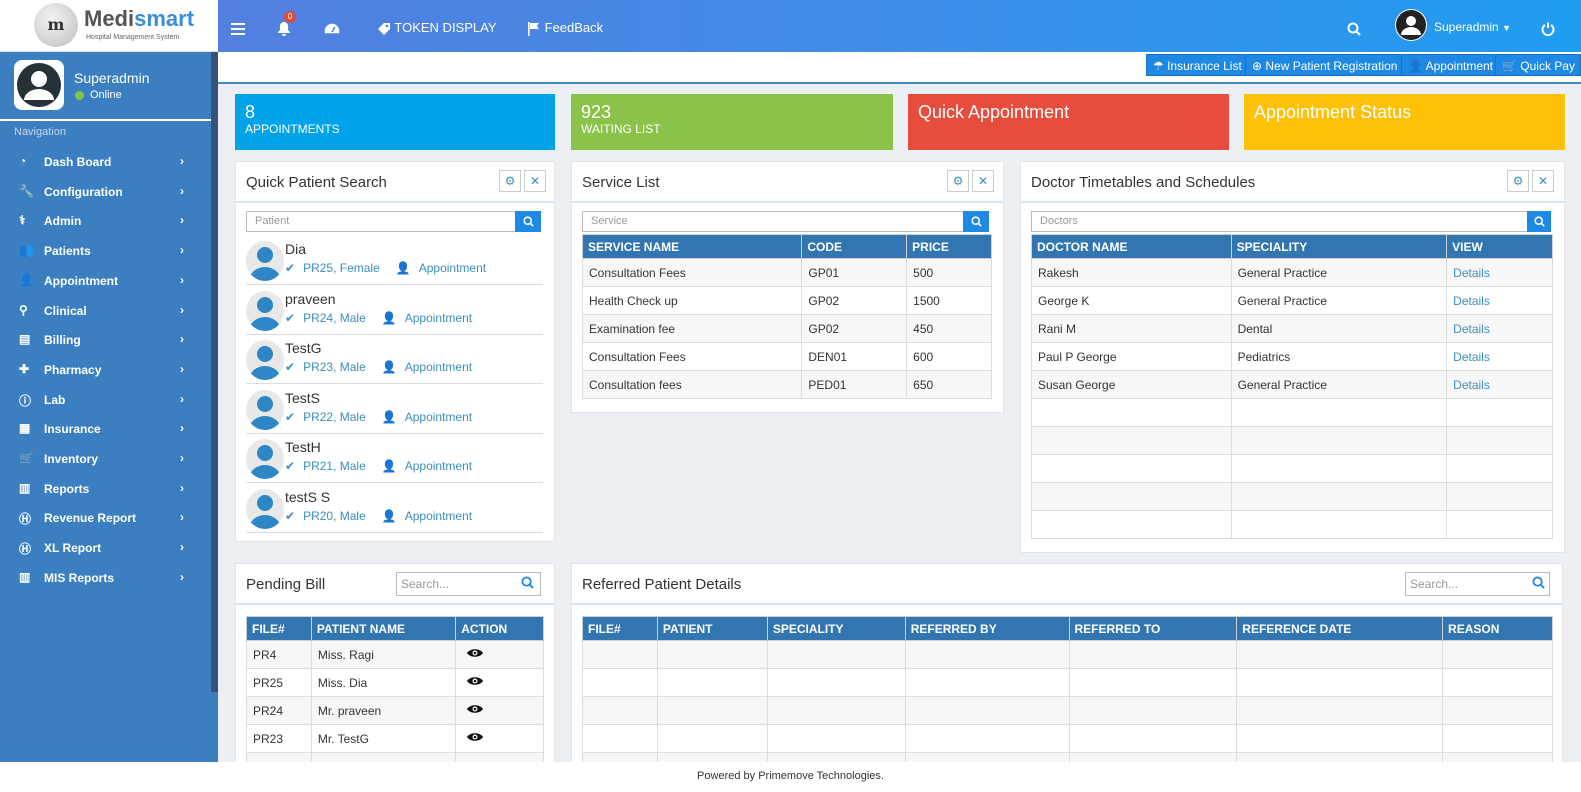 This screenshot has height=792, width=1581. Describe the element at coordinates (393, 268) in the screenshot. I see `patient-meta: ✔ PR25, Female 👤 Appointment` at that location.